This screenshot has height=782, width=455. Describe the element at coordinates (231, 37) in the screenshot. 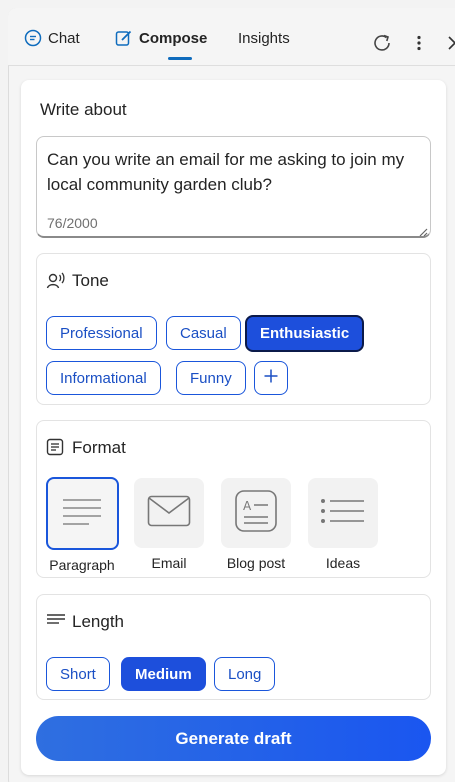

I see `top-bar: Chat Compose Insights` at that location.